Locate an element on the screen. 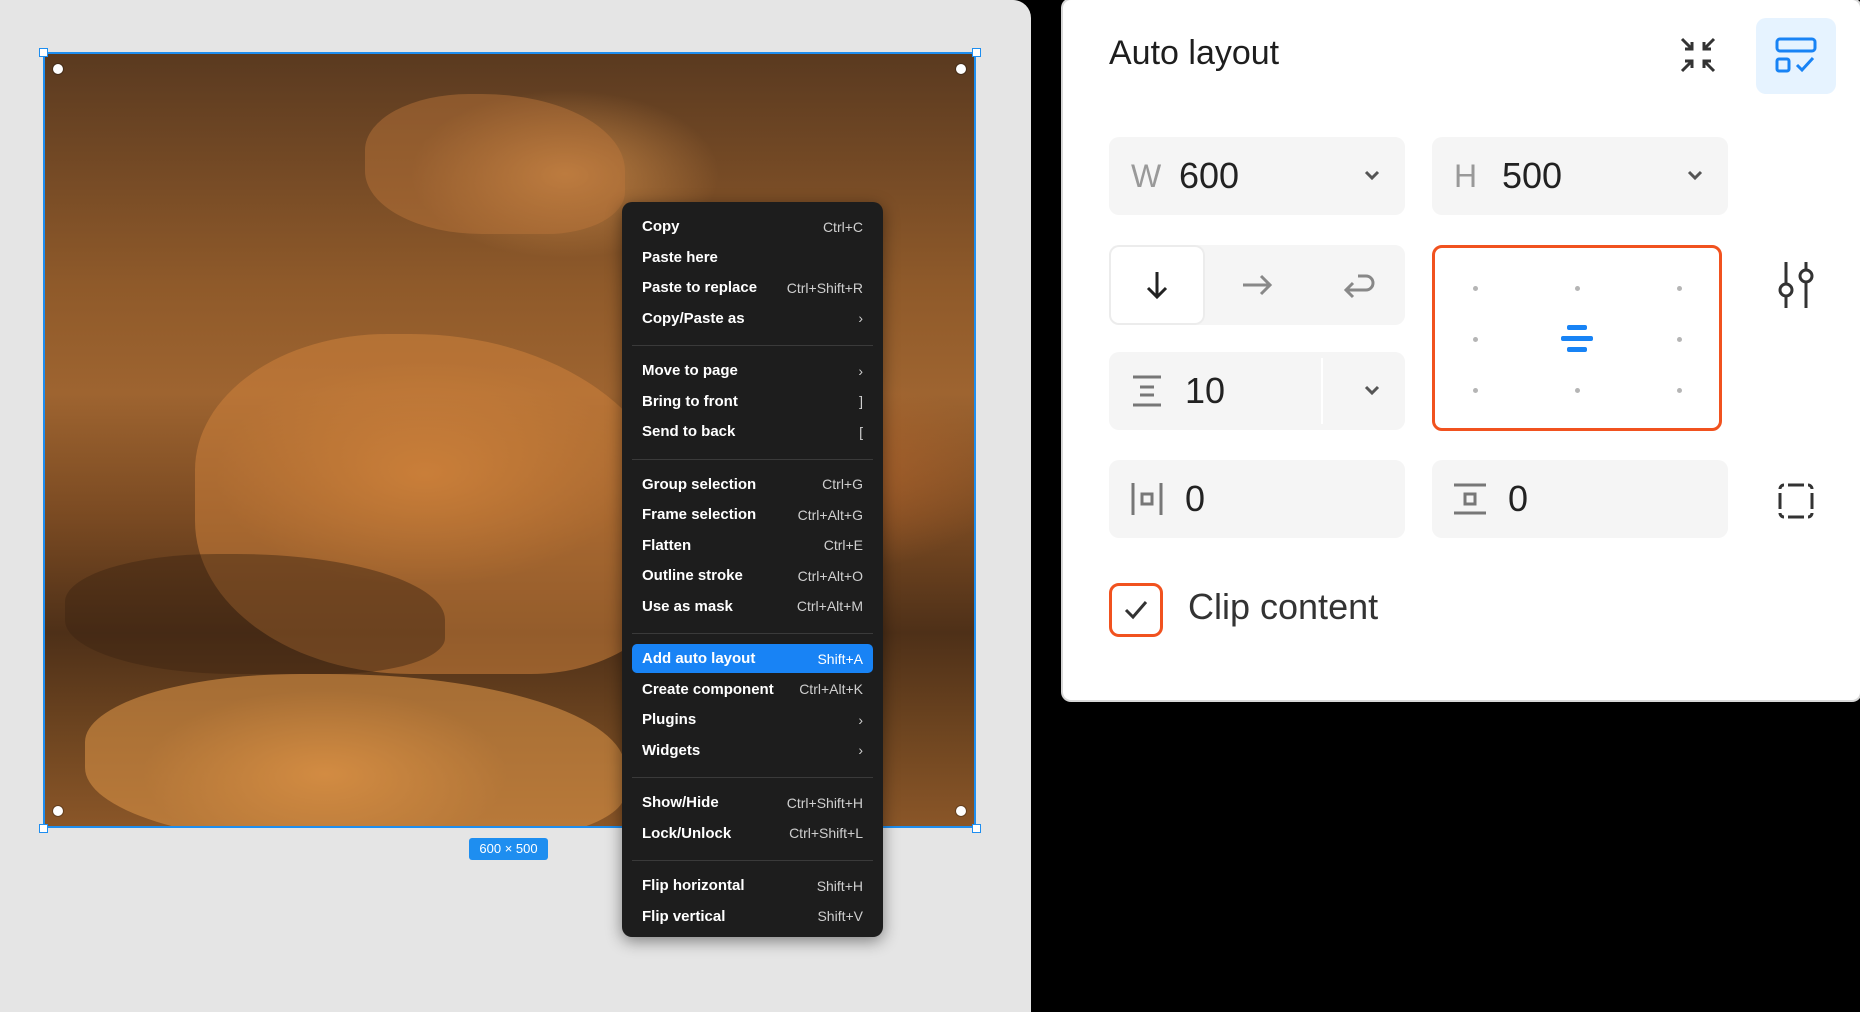 This screenshot has height=1012, width=1860. menu-item-shortcut: Ctrl+G is located at coordinates (842, 484).